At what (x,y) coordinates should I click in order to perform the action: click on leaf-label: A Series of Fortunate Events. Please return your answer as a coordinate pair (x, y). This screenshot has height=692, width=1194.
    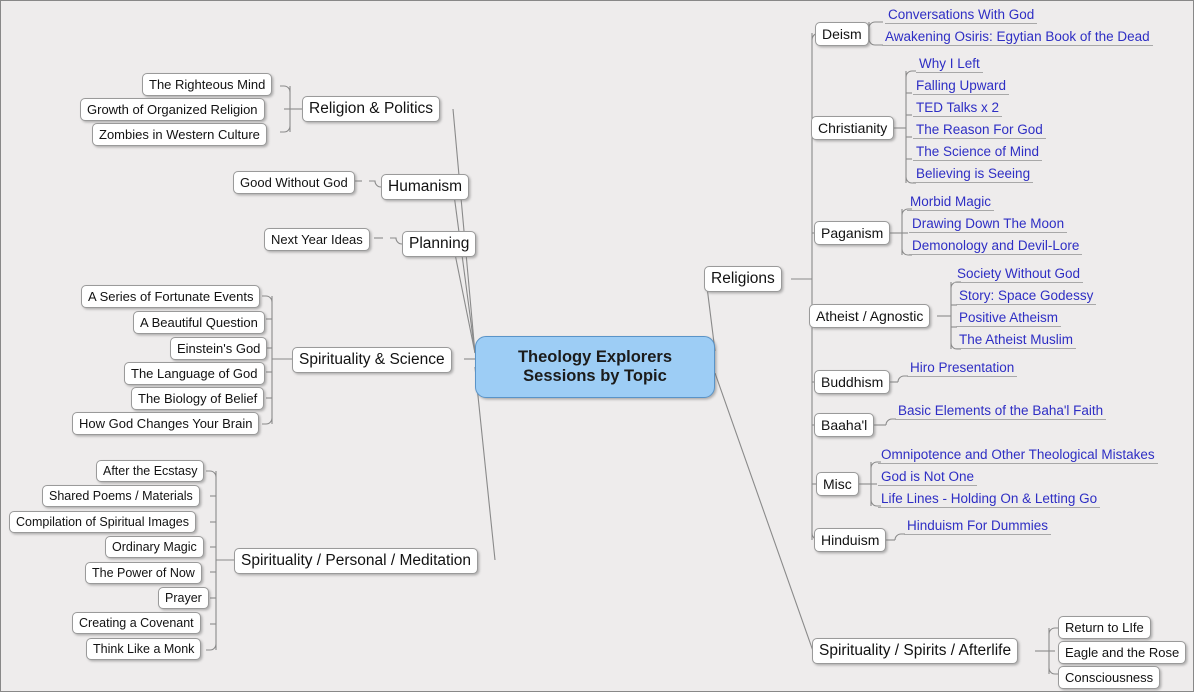
    Looking at the image, I should click on (171, 296).